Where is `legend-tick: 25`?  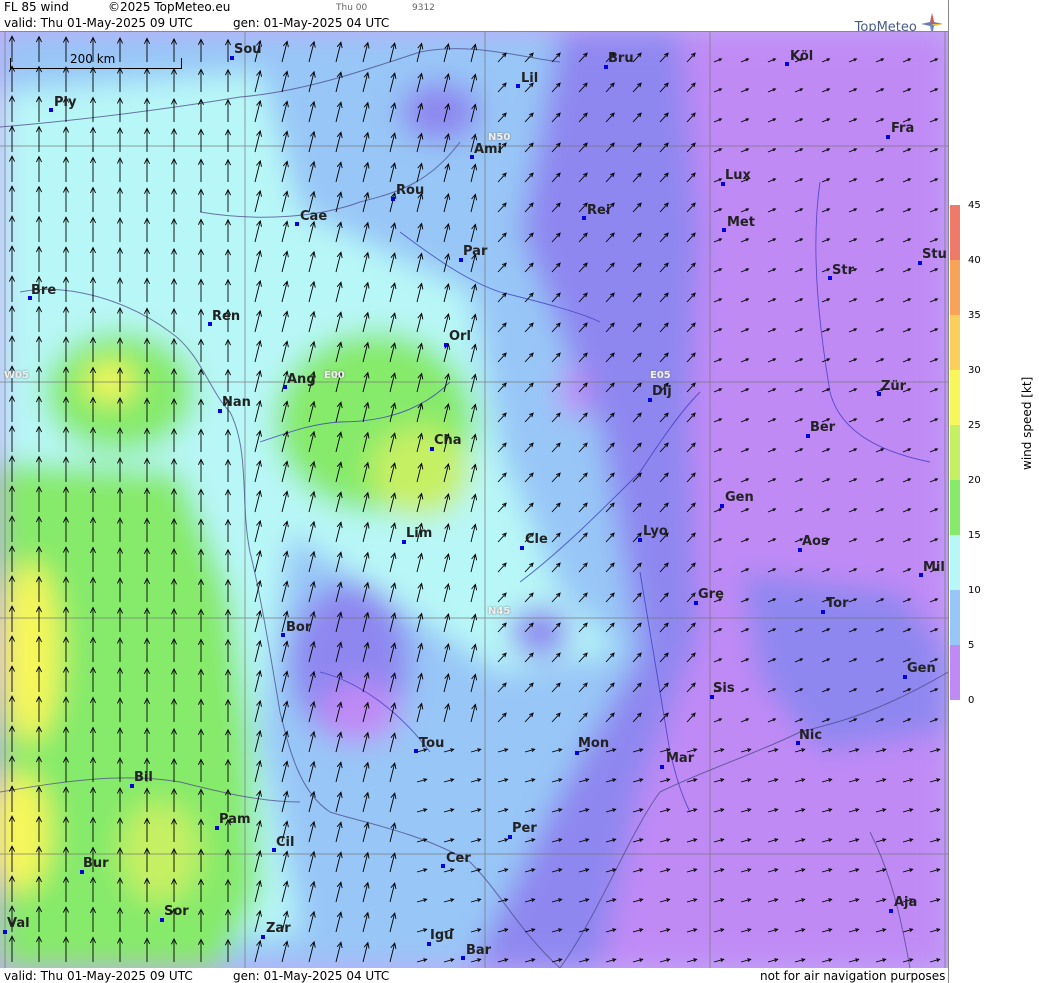
legend-tick: 25 is located at coordinates (974, 425).